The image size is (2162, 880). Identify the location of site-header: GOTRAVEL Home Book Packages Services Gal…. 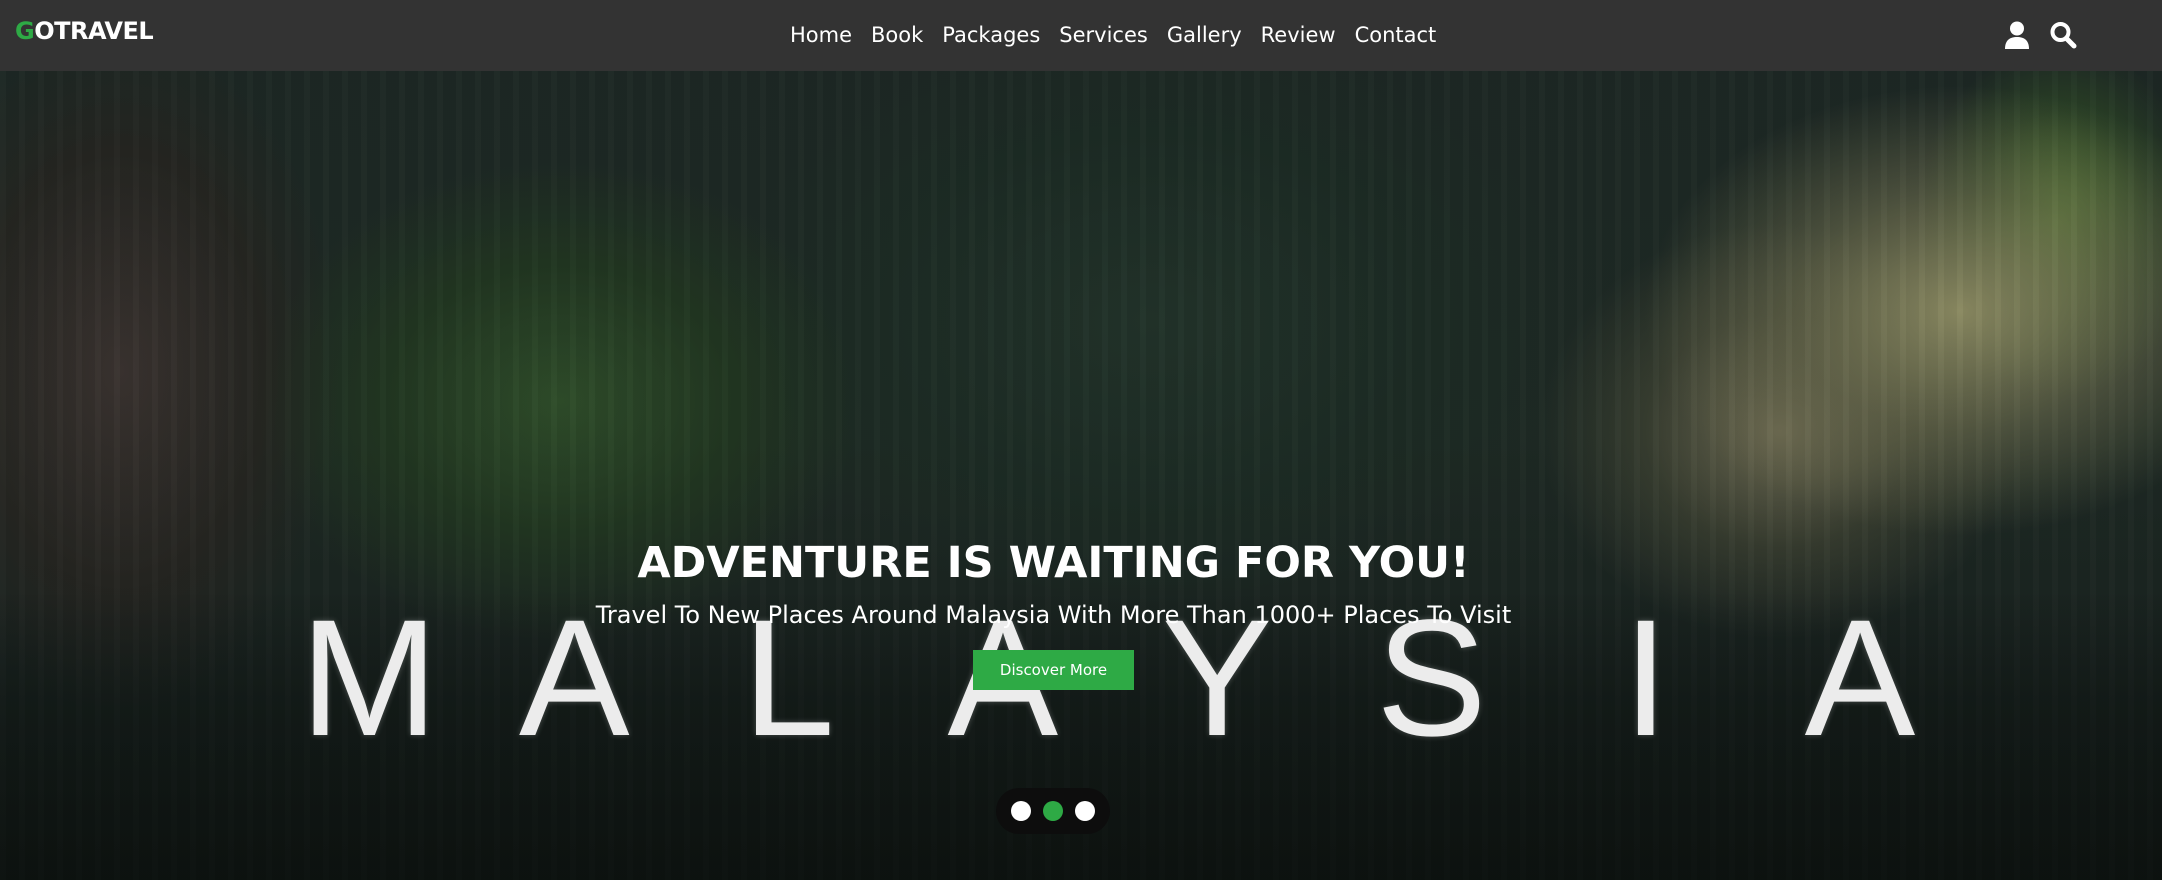
(1081, 35).